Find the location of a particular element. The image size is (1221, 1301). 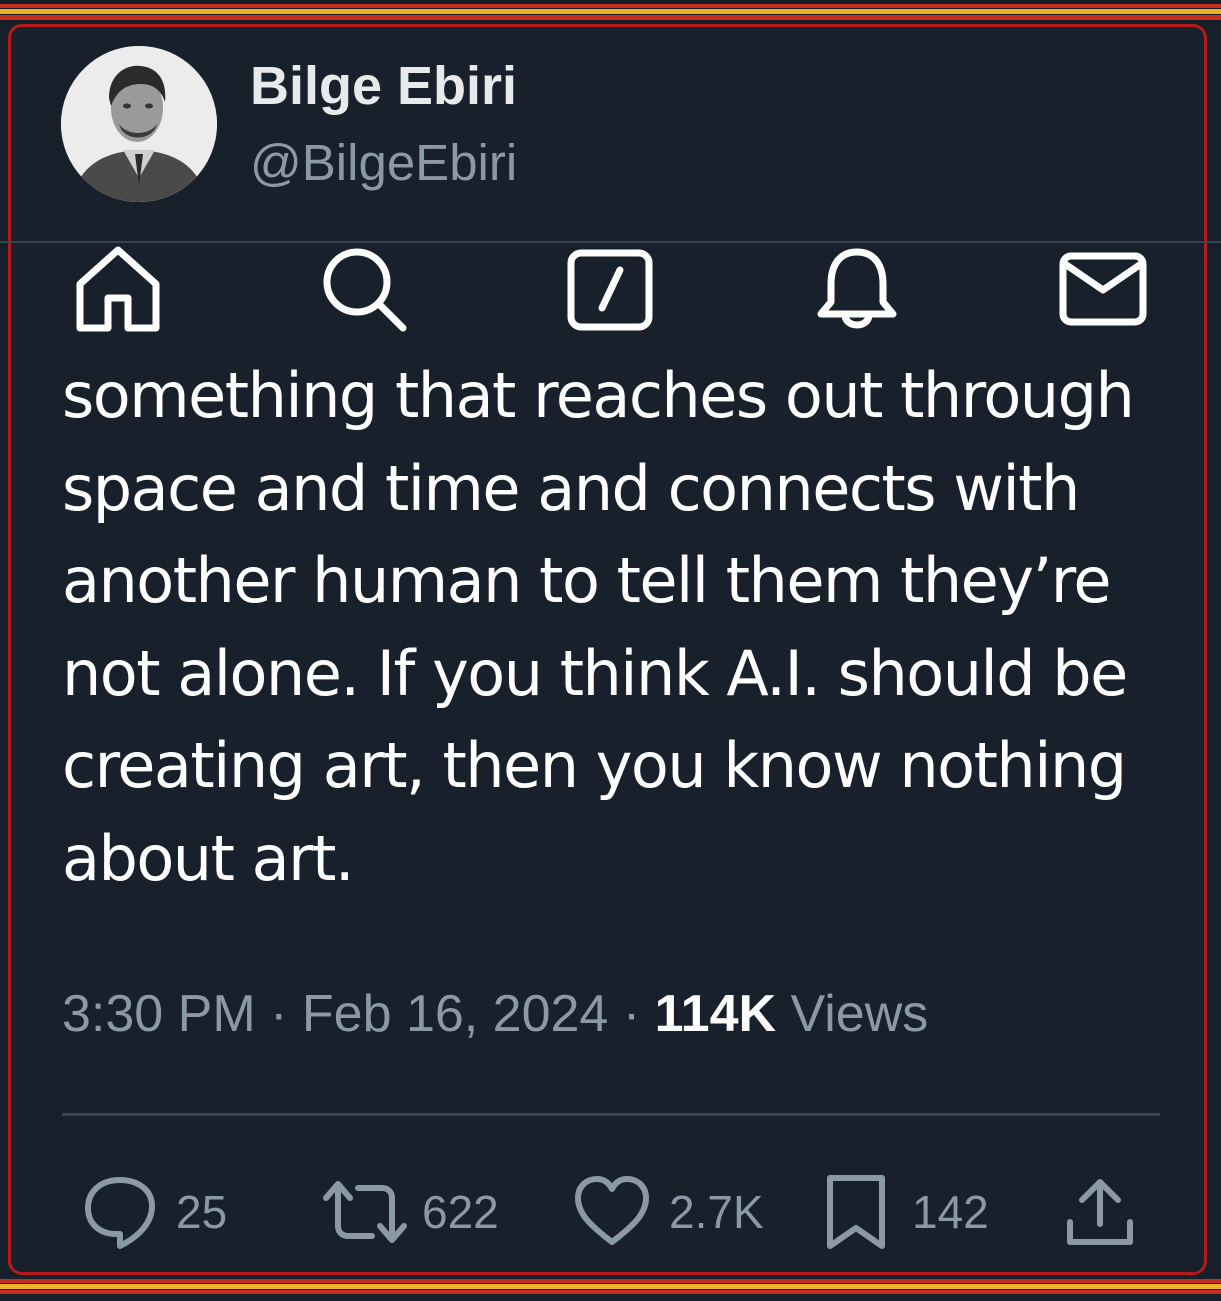

notifications-icon is located at coordinates (857, 288).